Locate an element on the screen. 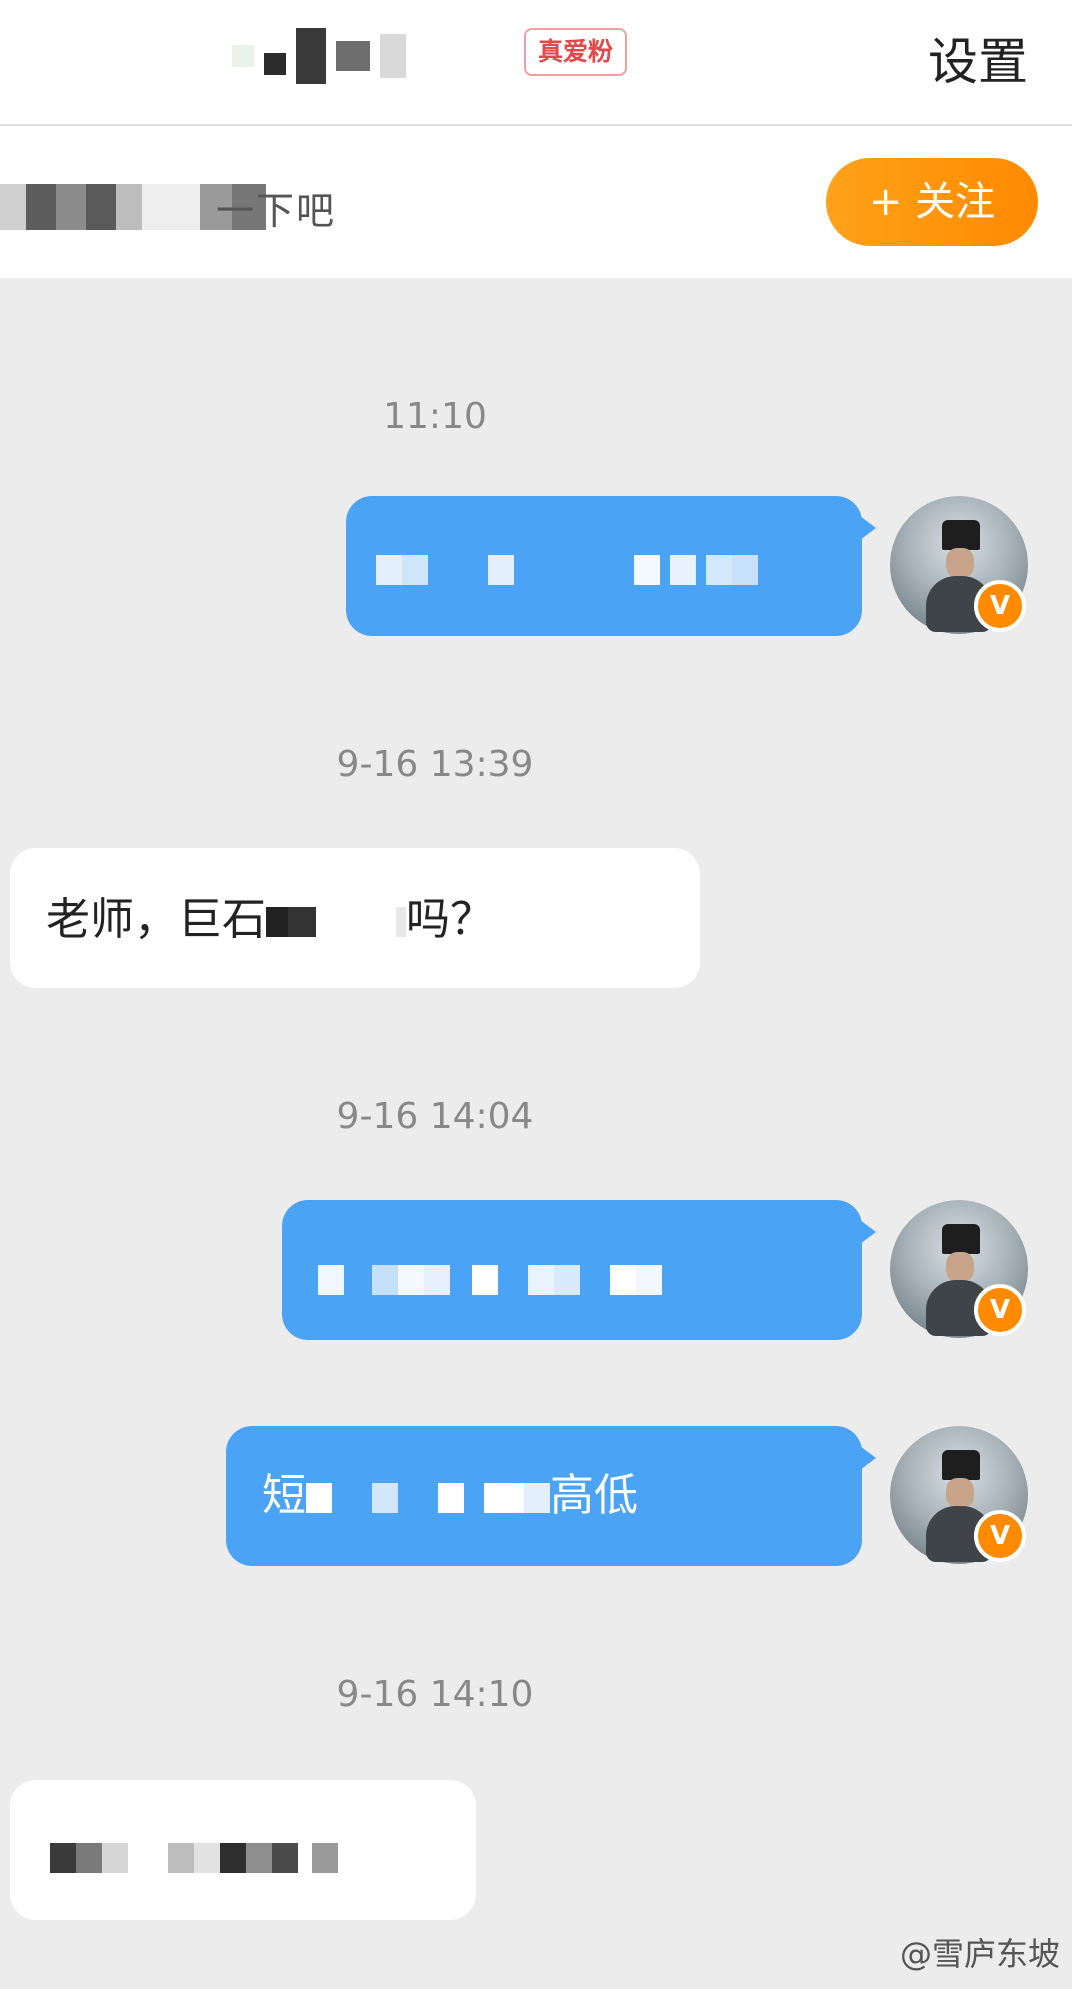  message-text-end: 吗？ is located at coordinates (450, 919).